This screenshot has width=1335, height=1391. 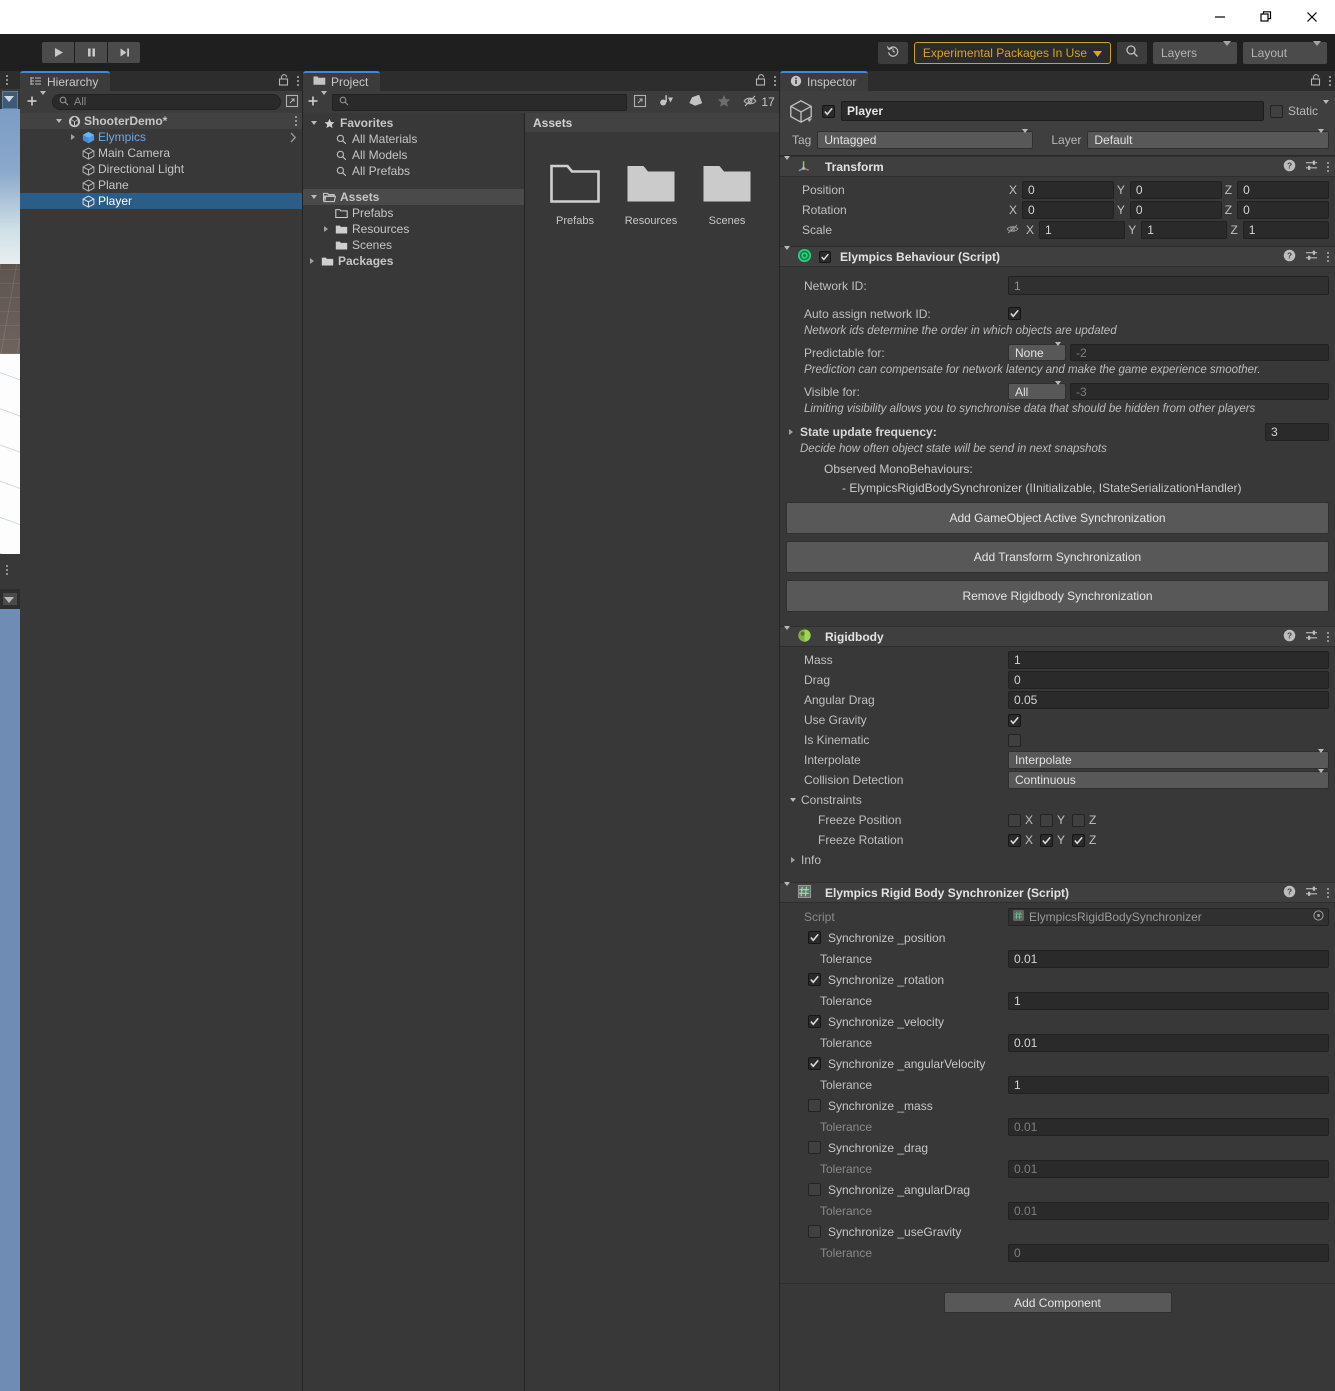 I want to click on sync-use-gravity-checkbox, so click(x=814, y=1231).